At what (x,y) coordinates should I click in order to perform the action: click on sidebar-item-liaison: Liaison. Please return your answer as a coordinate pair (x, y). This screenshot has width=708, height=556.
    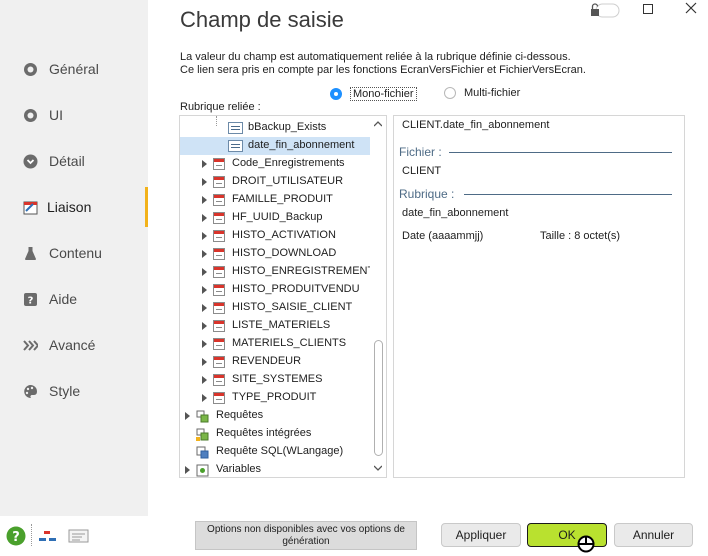
    Looking at the image, I should click on (74, 207).